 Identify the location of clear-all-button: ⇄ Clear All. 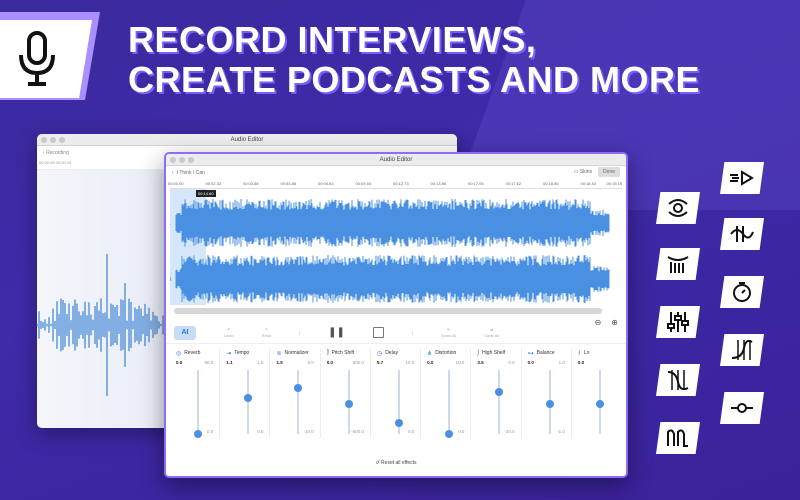
(491, 332).